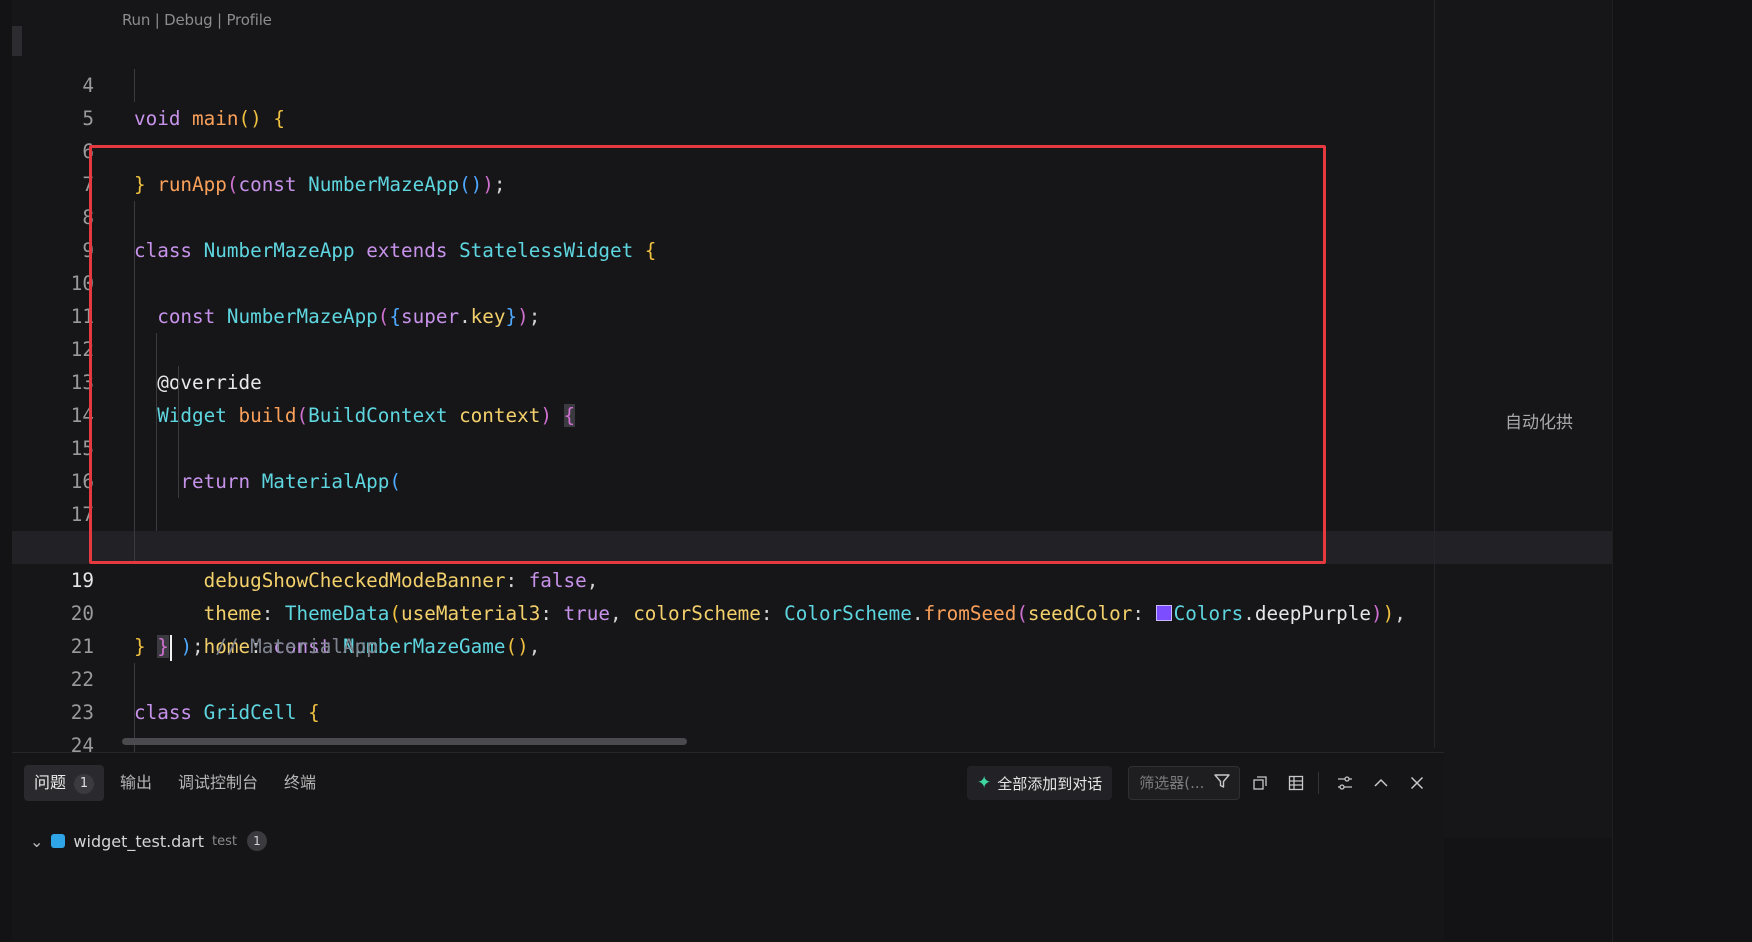 The image size is (1752, 942). I want to click on tab-problems: 问题 1, so click(64, 783).